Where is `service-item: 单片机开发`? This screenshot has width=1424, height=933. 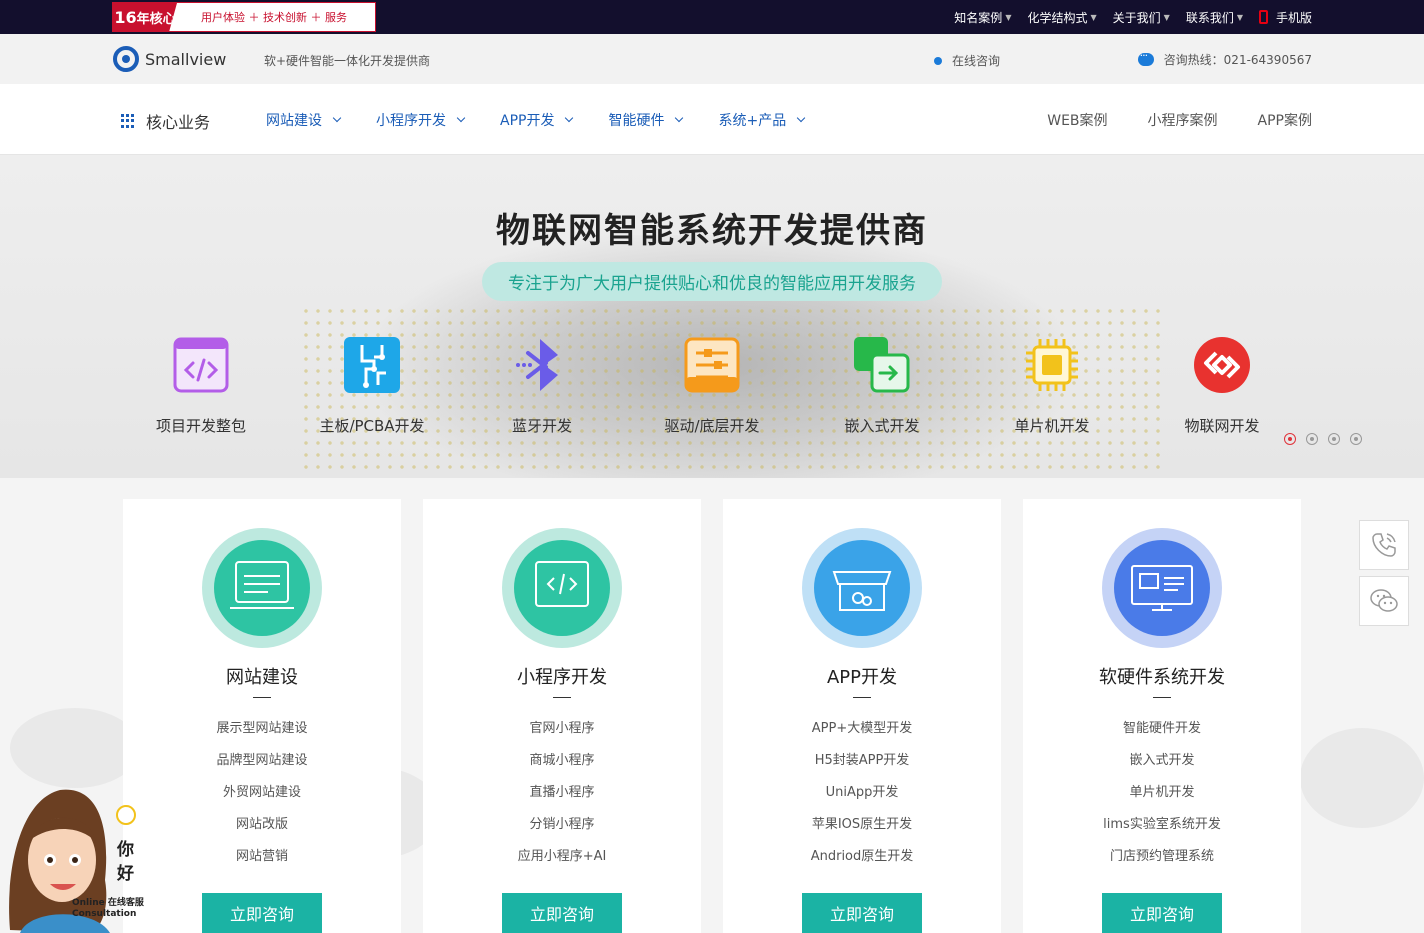 service-item: 单片机开发 is located at coordinates (1162, 793).